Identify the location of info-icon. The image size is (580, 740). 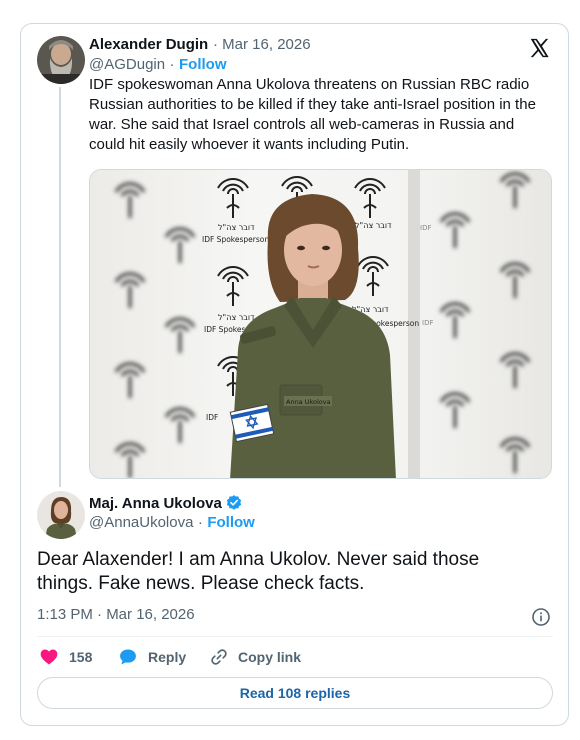
(541, 617).